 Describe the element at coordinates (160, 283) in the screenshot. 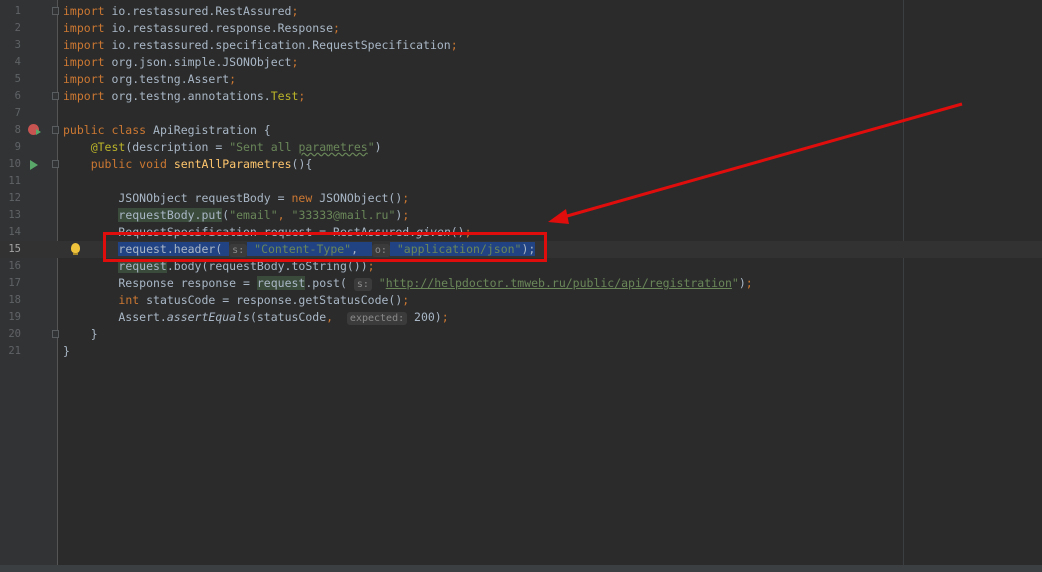

I see `code-token: Response response =` at that location.